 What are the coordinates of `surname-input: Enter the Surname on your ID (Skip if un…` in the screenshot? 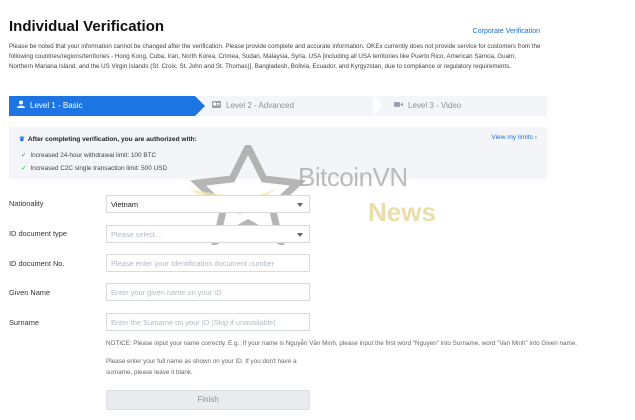 It's located at (208, 322).